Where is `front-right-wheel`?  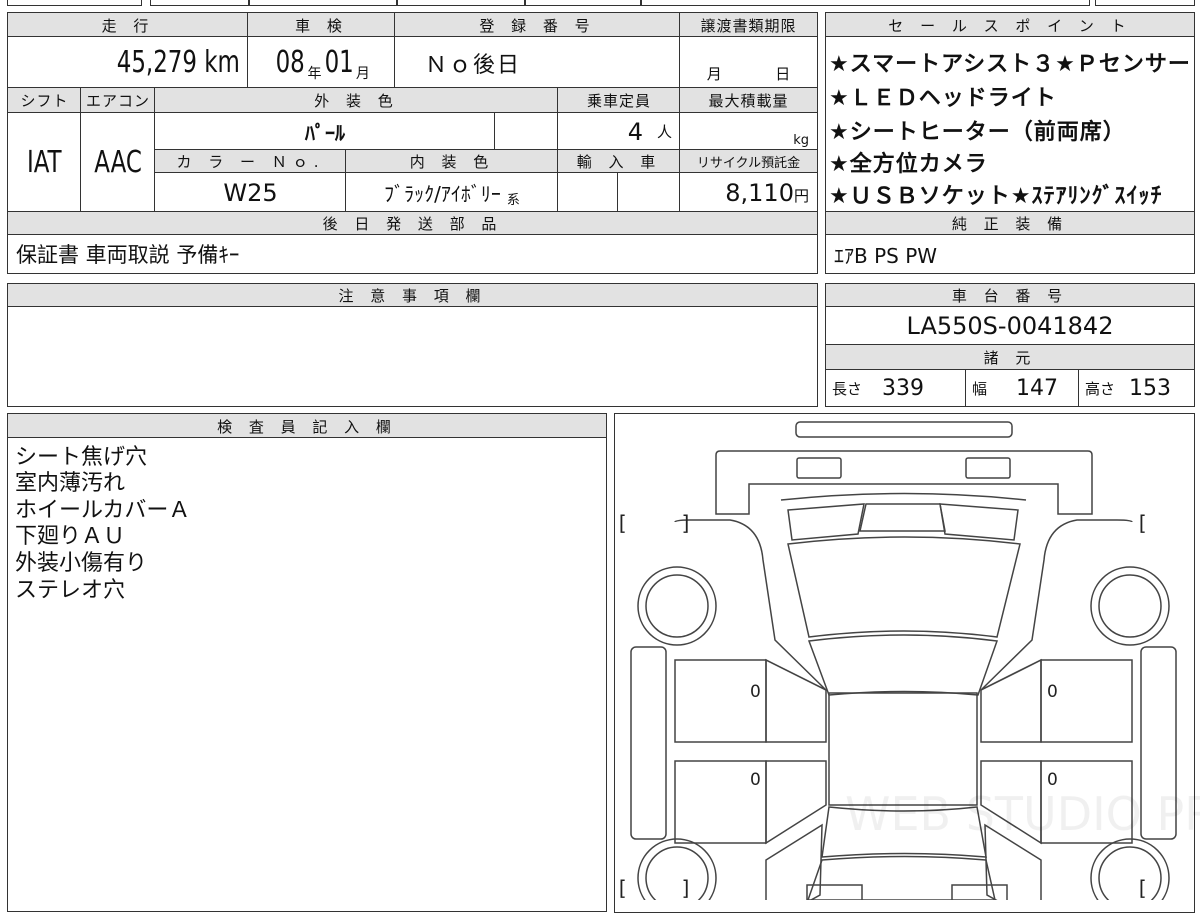
front-right-wheel is located at coordinates (1130, 606).